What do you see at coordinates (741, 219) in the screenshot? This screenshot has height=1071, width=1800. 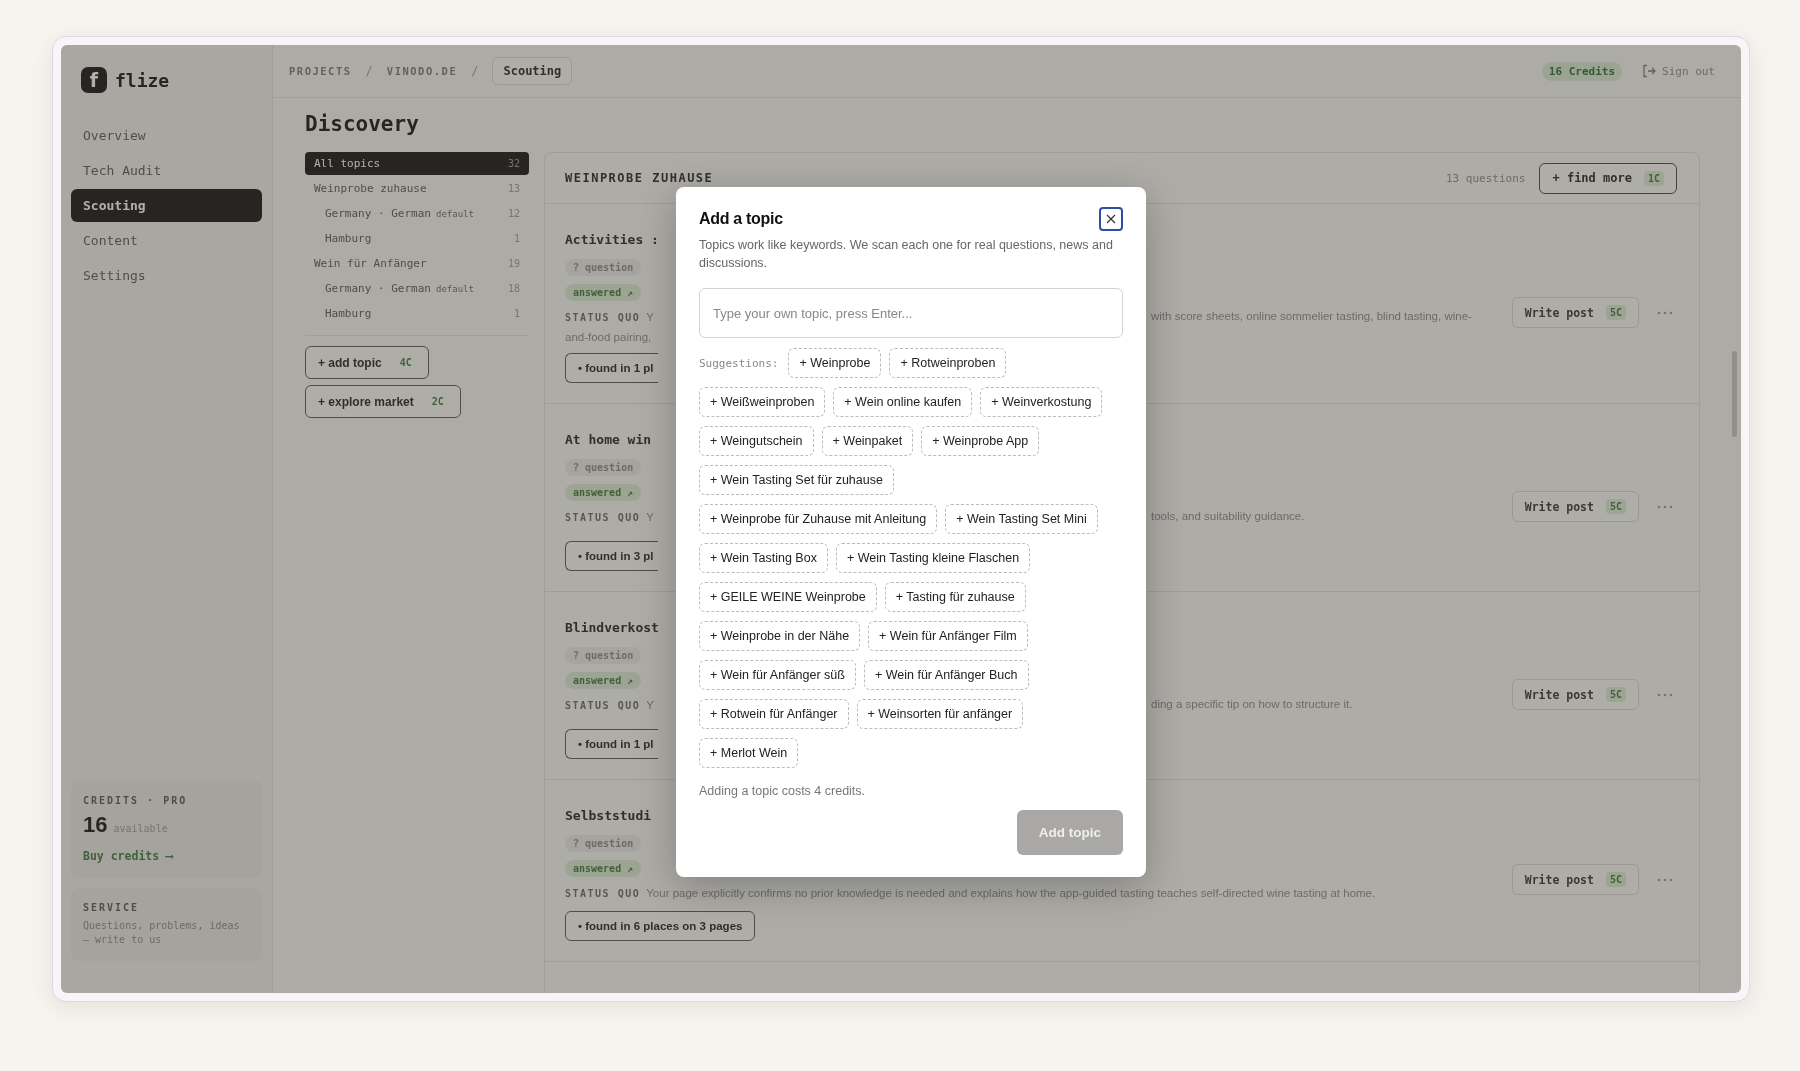 I see `dialog-title: Add a topic` at bounding box center [741, 219].